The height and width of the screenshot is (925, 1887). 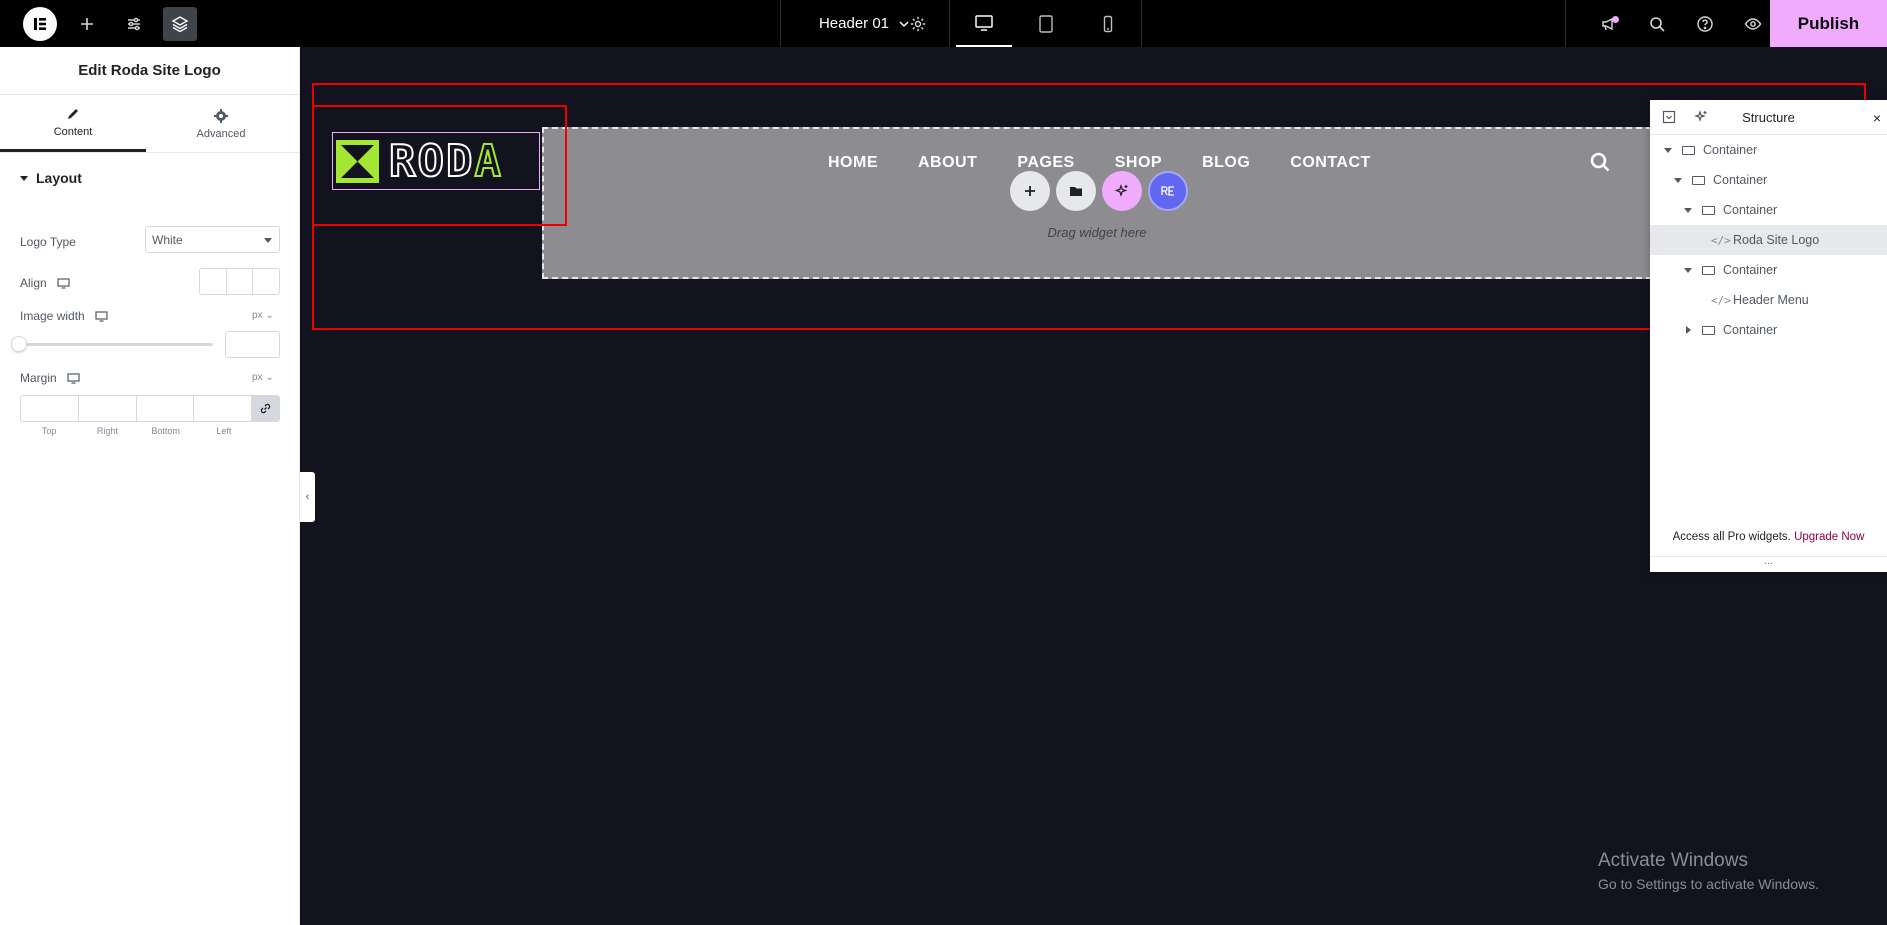 What do you see at coordinates (943, 23) in the screenshot?
I see `top-bar: Header 01 Publish` at bounding box center [943, 23].